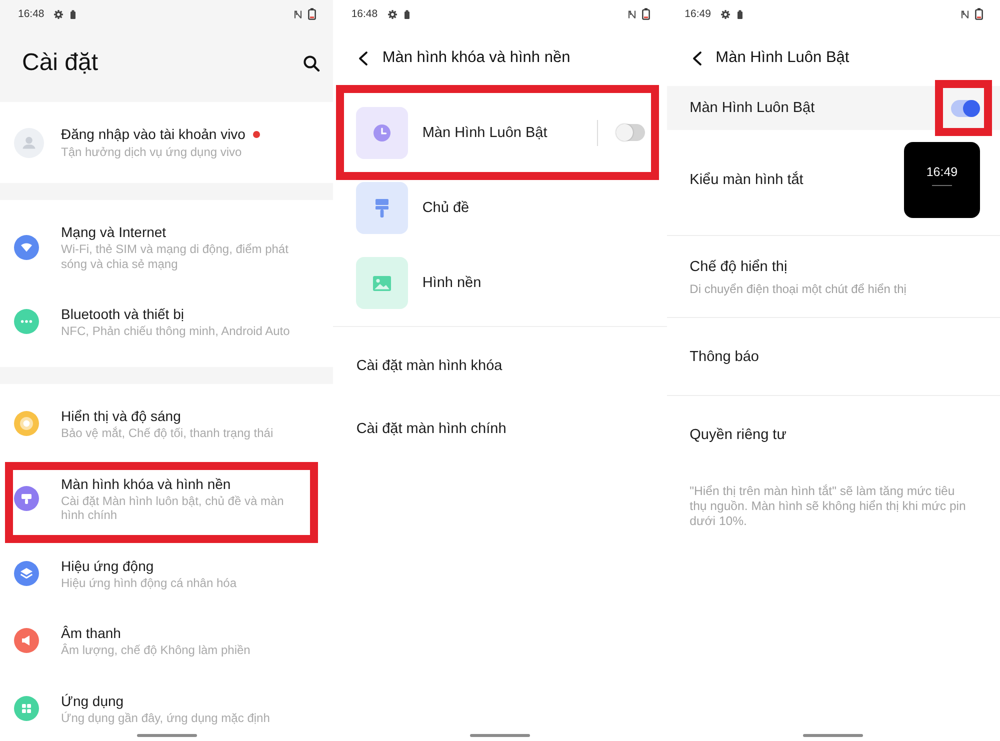  I want to click on item-title: Kiểu màn hình tắt, so click(747, 180).